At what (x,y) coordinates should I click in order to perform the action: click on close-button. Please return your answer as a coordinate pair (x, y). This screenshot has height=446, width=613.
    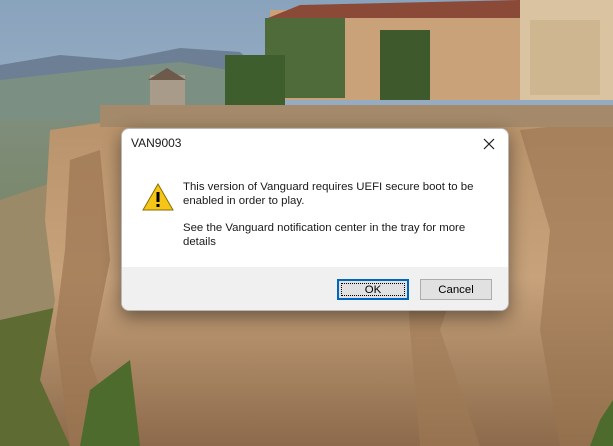
    Looking at the image, I should click on (489, 144).